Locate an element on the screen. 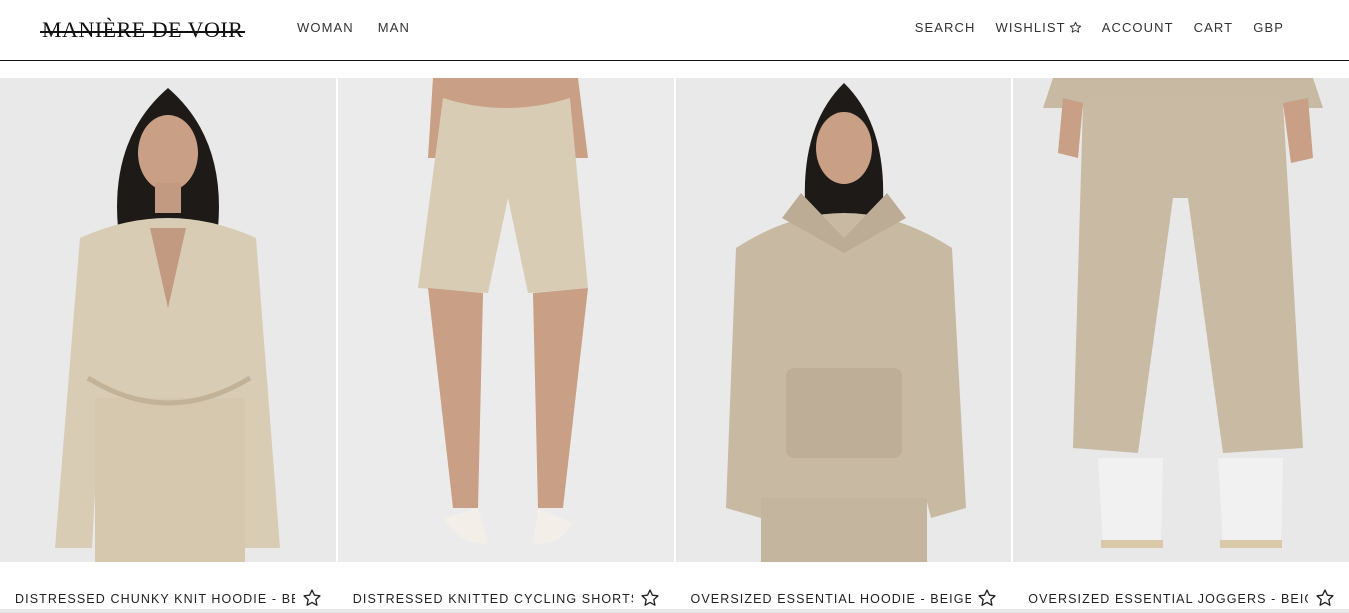 Image resolution: width=1349 pixels, height=613 pixels. product-title: OVERSIZED ESSENTIAL HOODIE - BEIGE is located at coordinates (831, 599).